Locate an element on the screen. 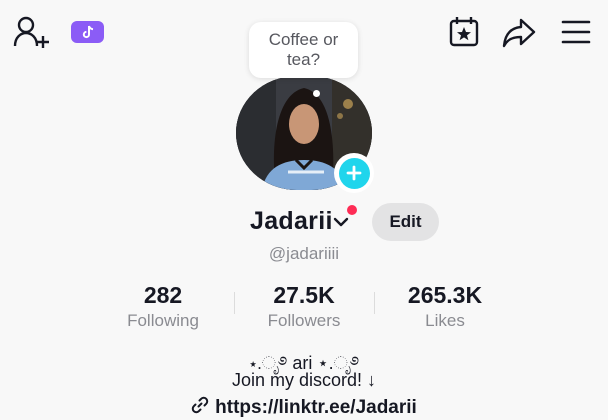  bubble-text-line1: Coffee or is located at coordinates (303, 39).